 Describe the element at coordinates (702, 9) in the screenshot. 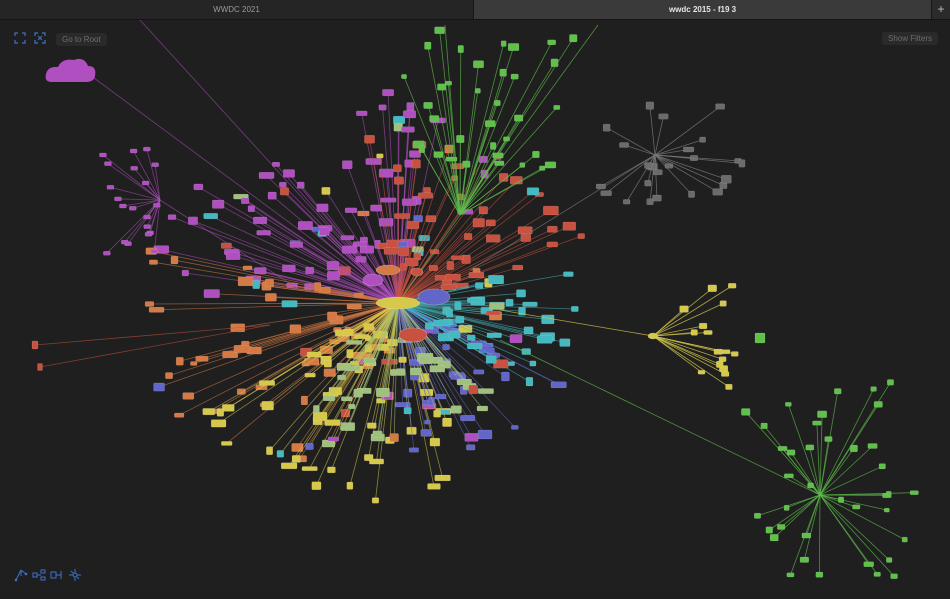

I see `tab-wwdc-2015: wwdc 2015 - f19 3` at that location.